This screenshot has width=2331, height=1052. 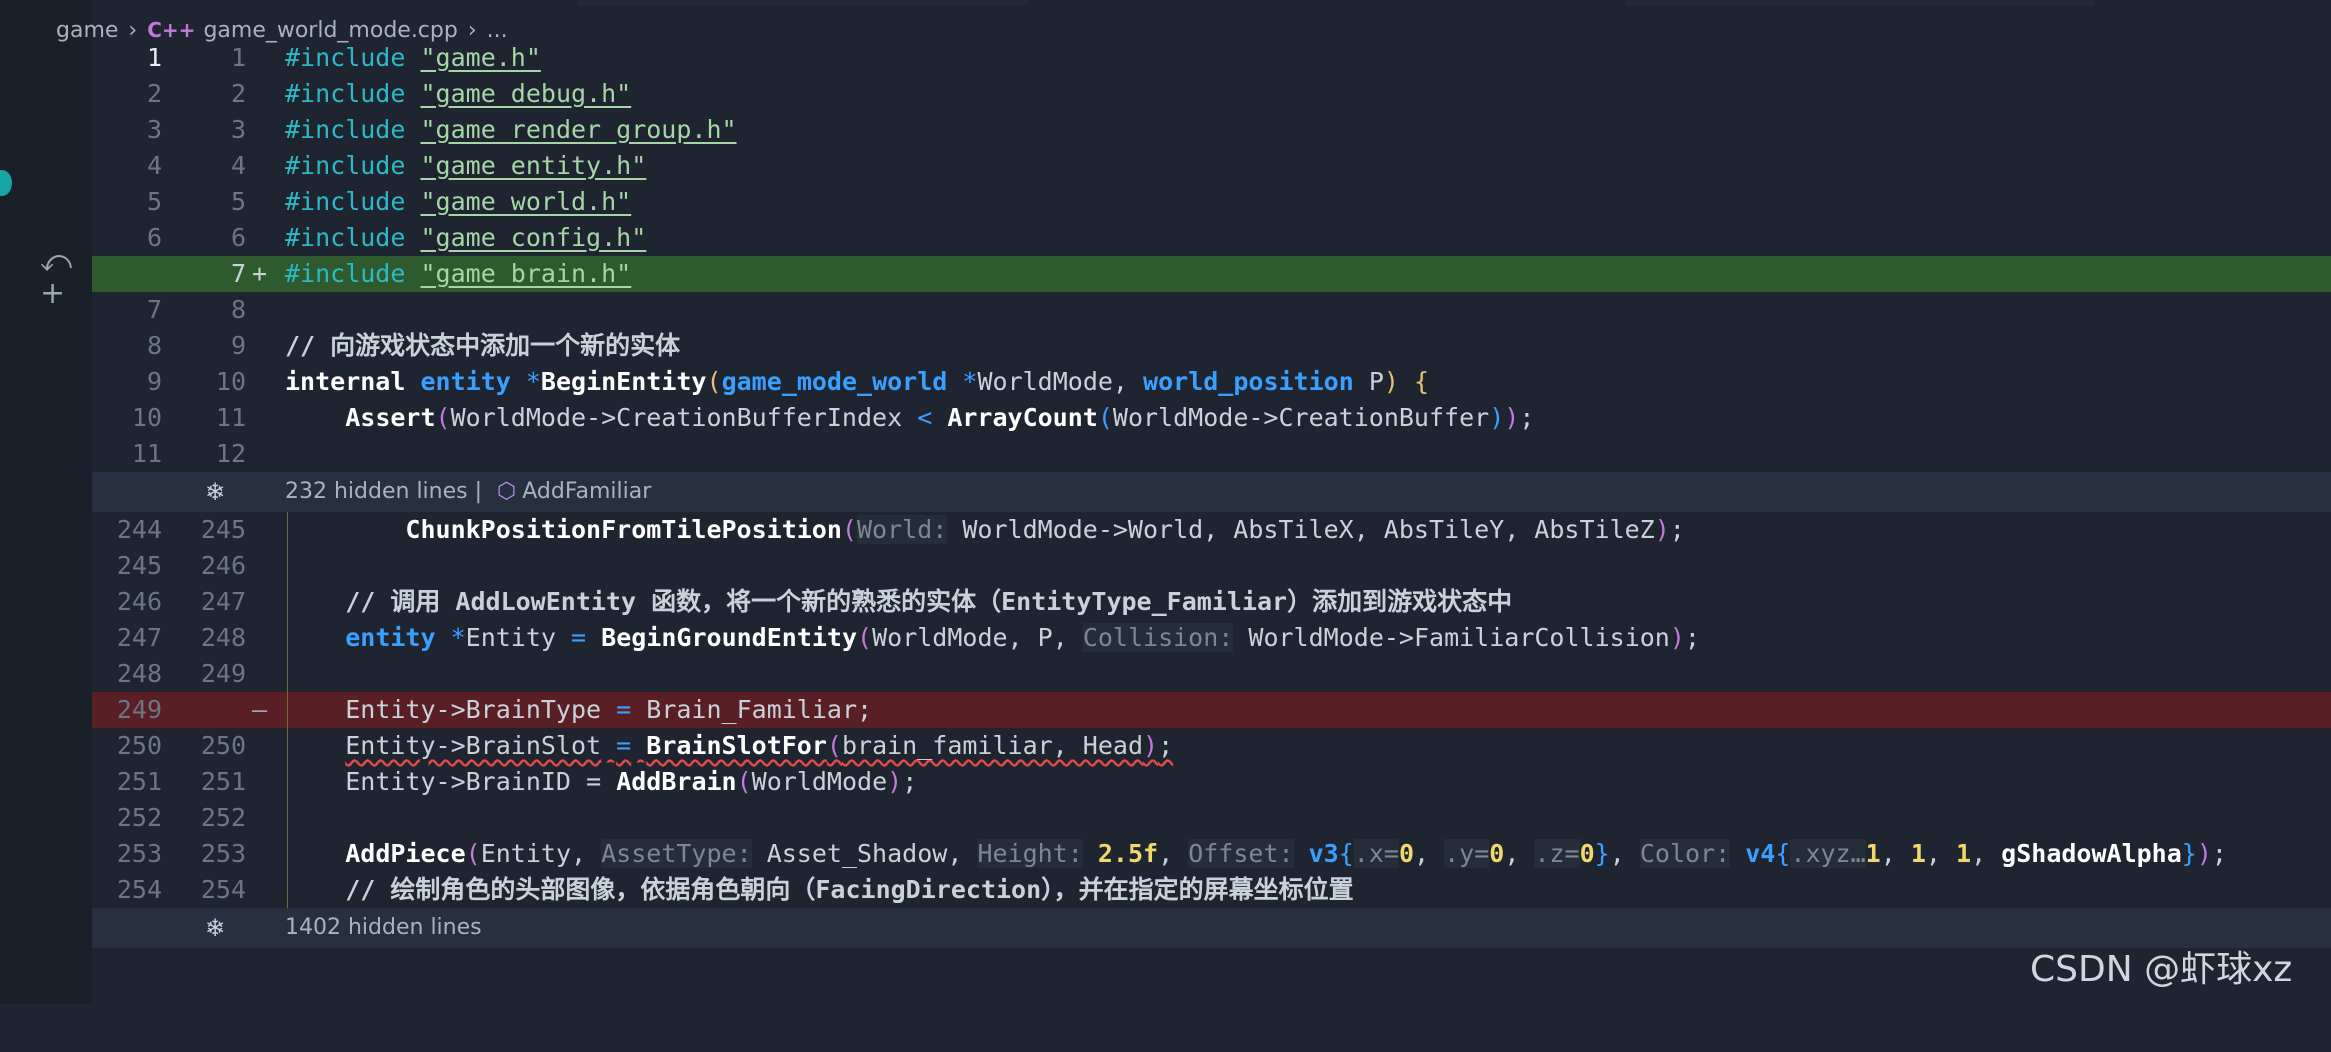 I want to click on hidden-lines-region: ❄ 232 hidden lines | ⬡ AddFamiliar, so click(x=1211, y=492).